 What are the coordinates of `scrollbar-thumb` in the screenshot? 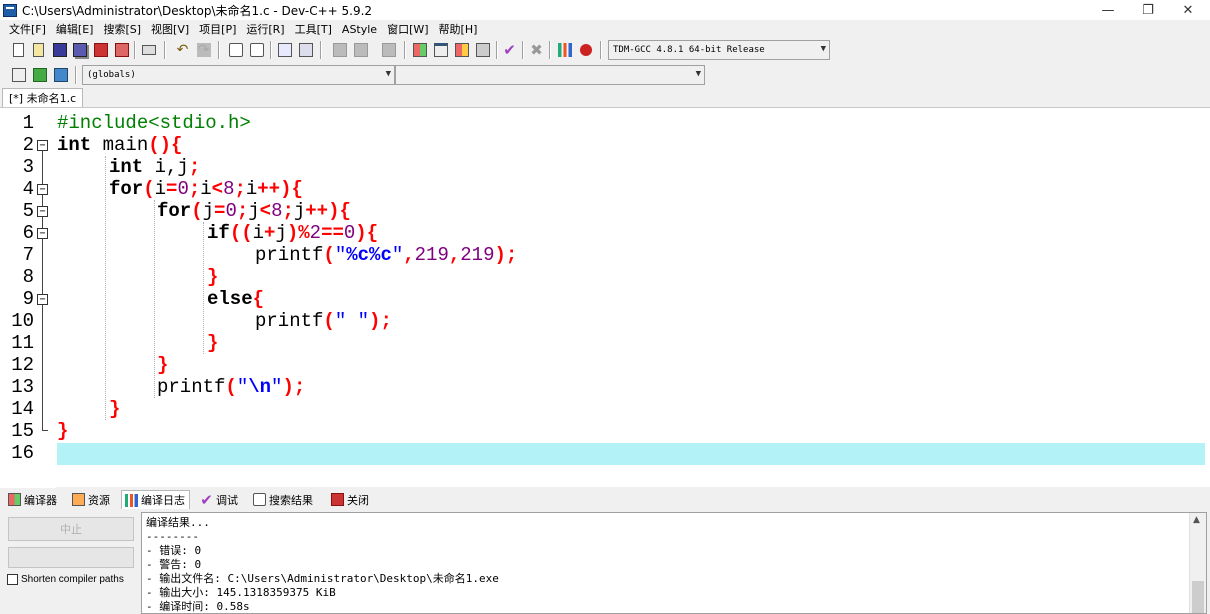 It's located at (1198, 597).